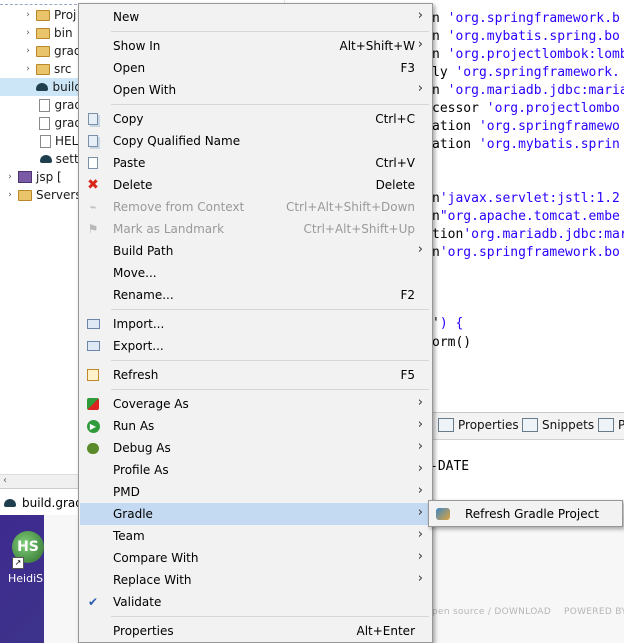  Describe the element at coordinates (255, 404) in the screenshot. I see `menu-item-coverage-as: Coverage As ›` at that location.